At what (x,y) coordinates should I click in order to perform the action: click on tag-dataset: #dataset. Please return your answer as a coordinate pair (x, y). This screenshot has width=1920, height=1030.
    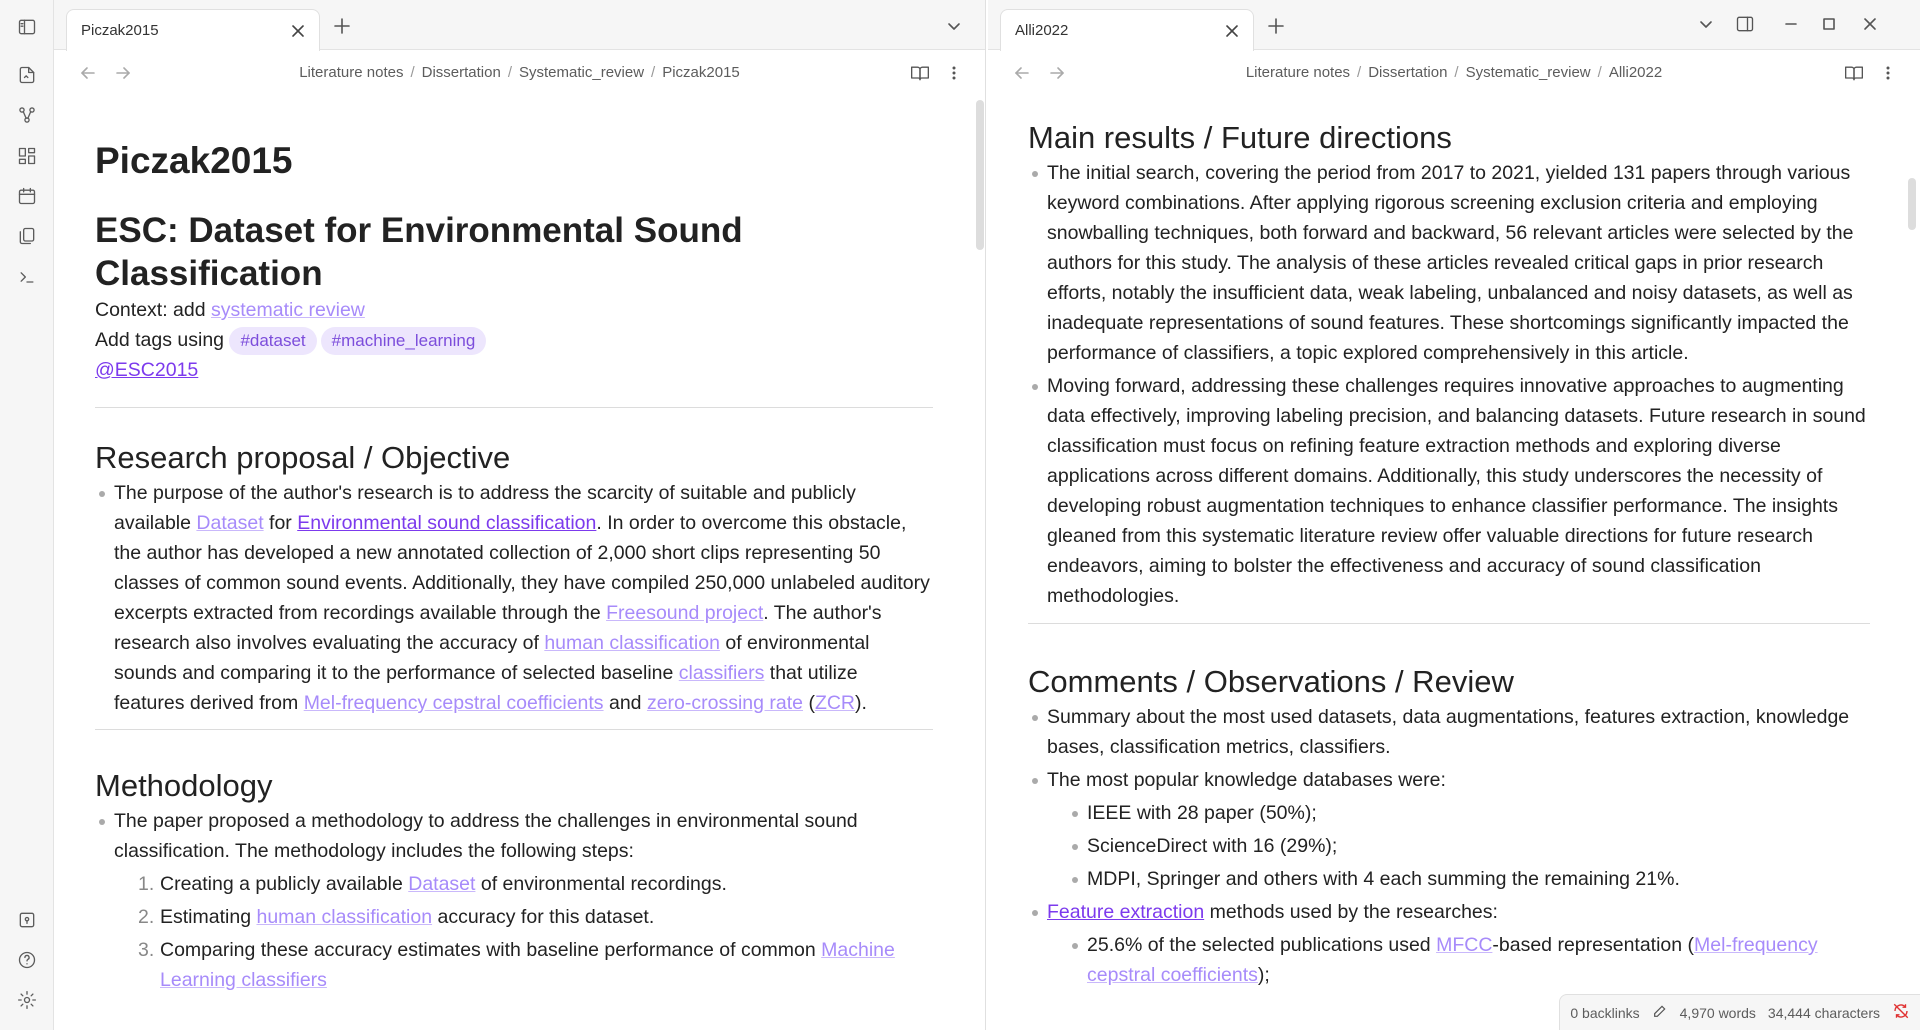
    Looking at the image, I should click on (273, 341).